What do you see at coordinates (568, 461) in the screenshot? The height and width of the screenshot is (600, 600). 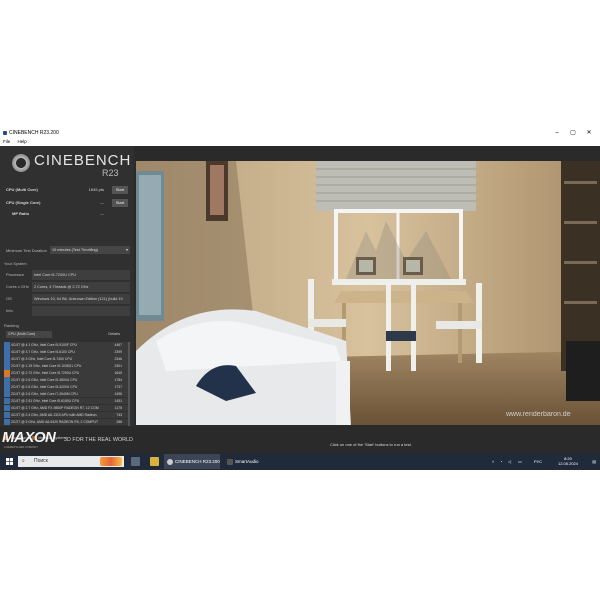 I see `clock: 8:20 12.05.2024` at bounding box center [568, 461].